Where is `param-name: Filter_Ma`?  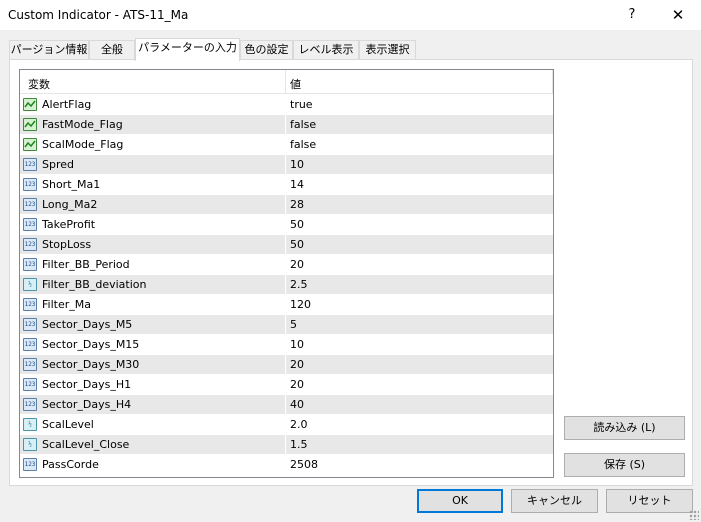
param-name: Filter_Ma is located at coordinates (66, 304).